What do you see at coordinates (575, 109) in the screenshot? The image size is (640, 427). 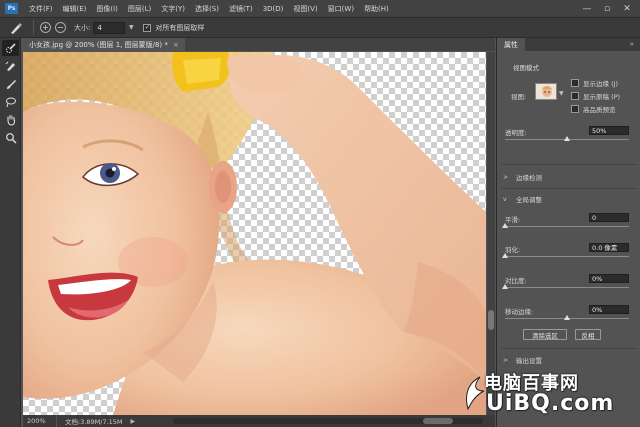 I see `high-quality-preview-checkbox` at bounding box center [575, 109].